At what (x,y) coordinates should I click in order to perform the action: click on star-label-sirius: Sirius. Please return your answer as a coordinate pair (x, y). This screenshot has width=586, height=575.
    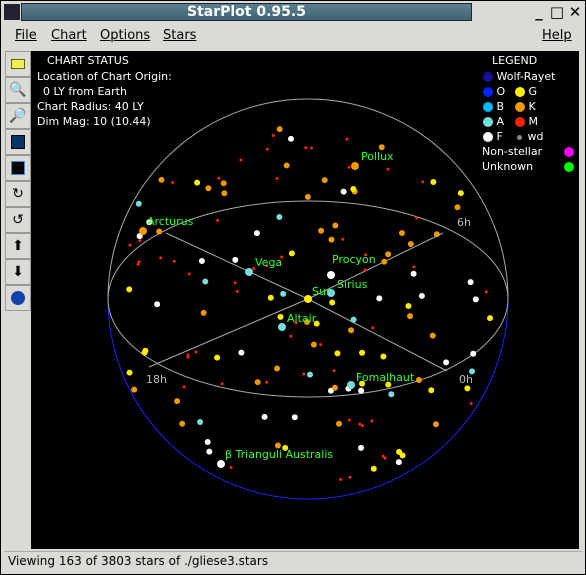
    Looking at the image, I should click on (352, 284).